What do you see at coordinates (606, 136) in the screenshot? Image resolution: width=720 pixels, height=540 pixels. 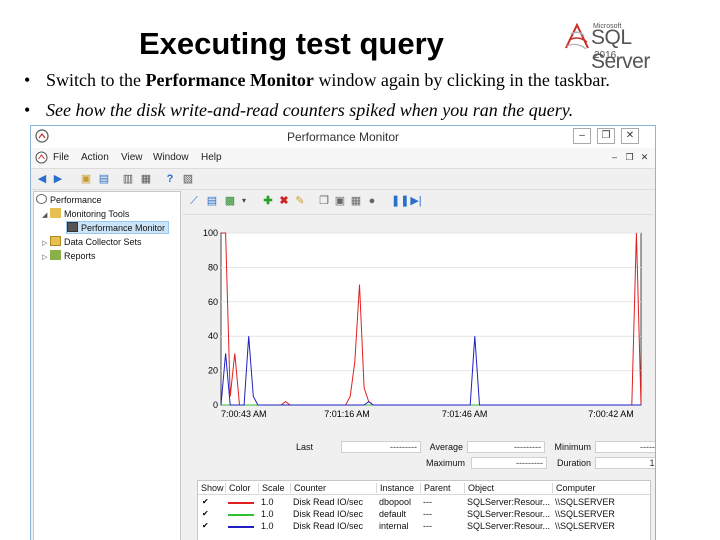 I see `restore-button: ❐` at bounding box center [606, 136].